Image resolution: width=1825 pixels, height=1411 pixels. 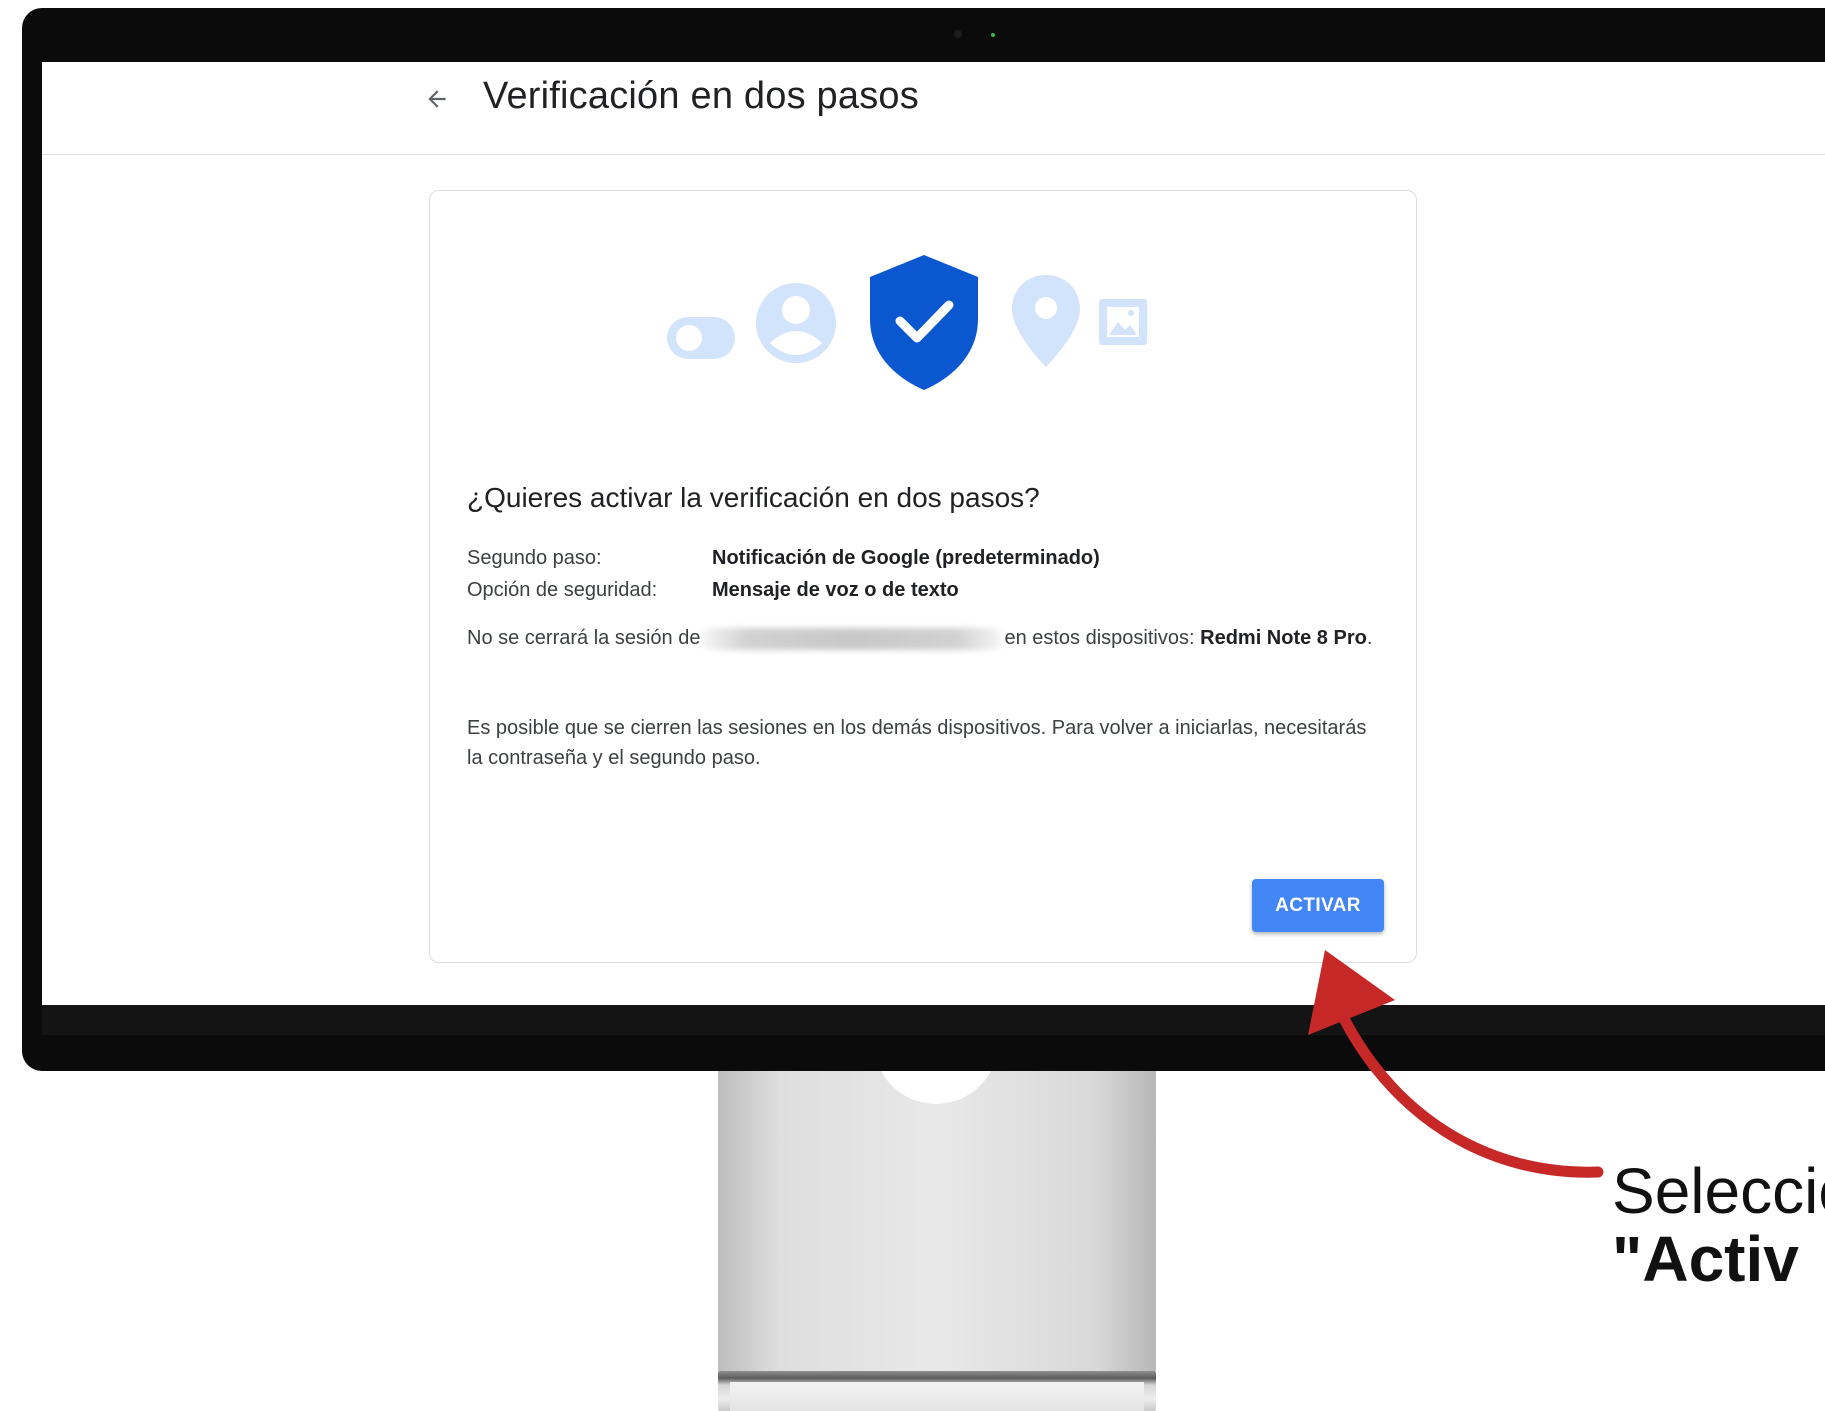 I want to click on security-option-value: Mensaje de voz o de texto, so click(x=835, y=590).